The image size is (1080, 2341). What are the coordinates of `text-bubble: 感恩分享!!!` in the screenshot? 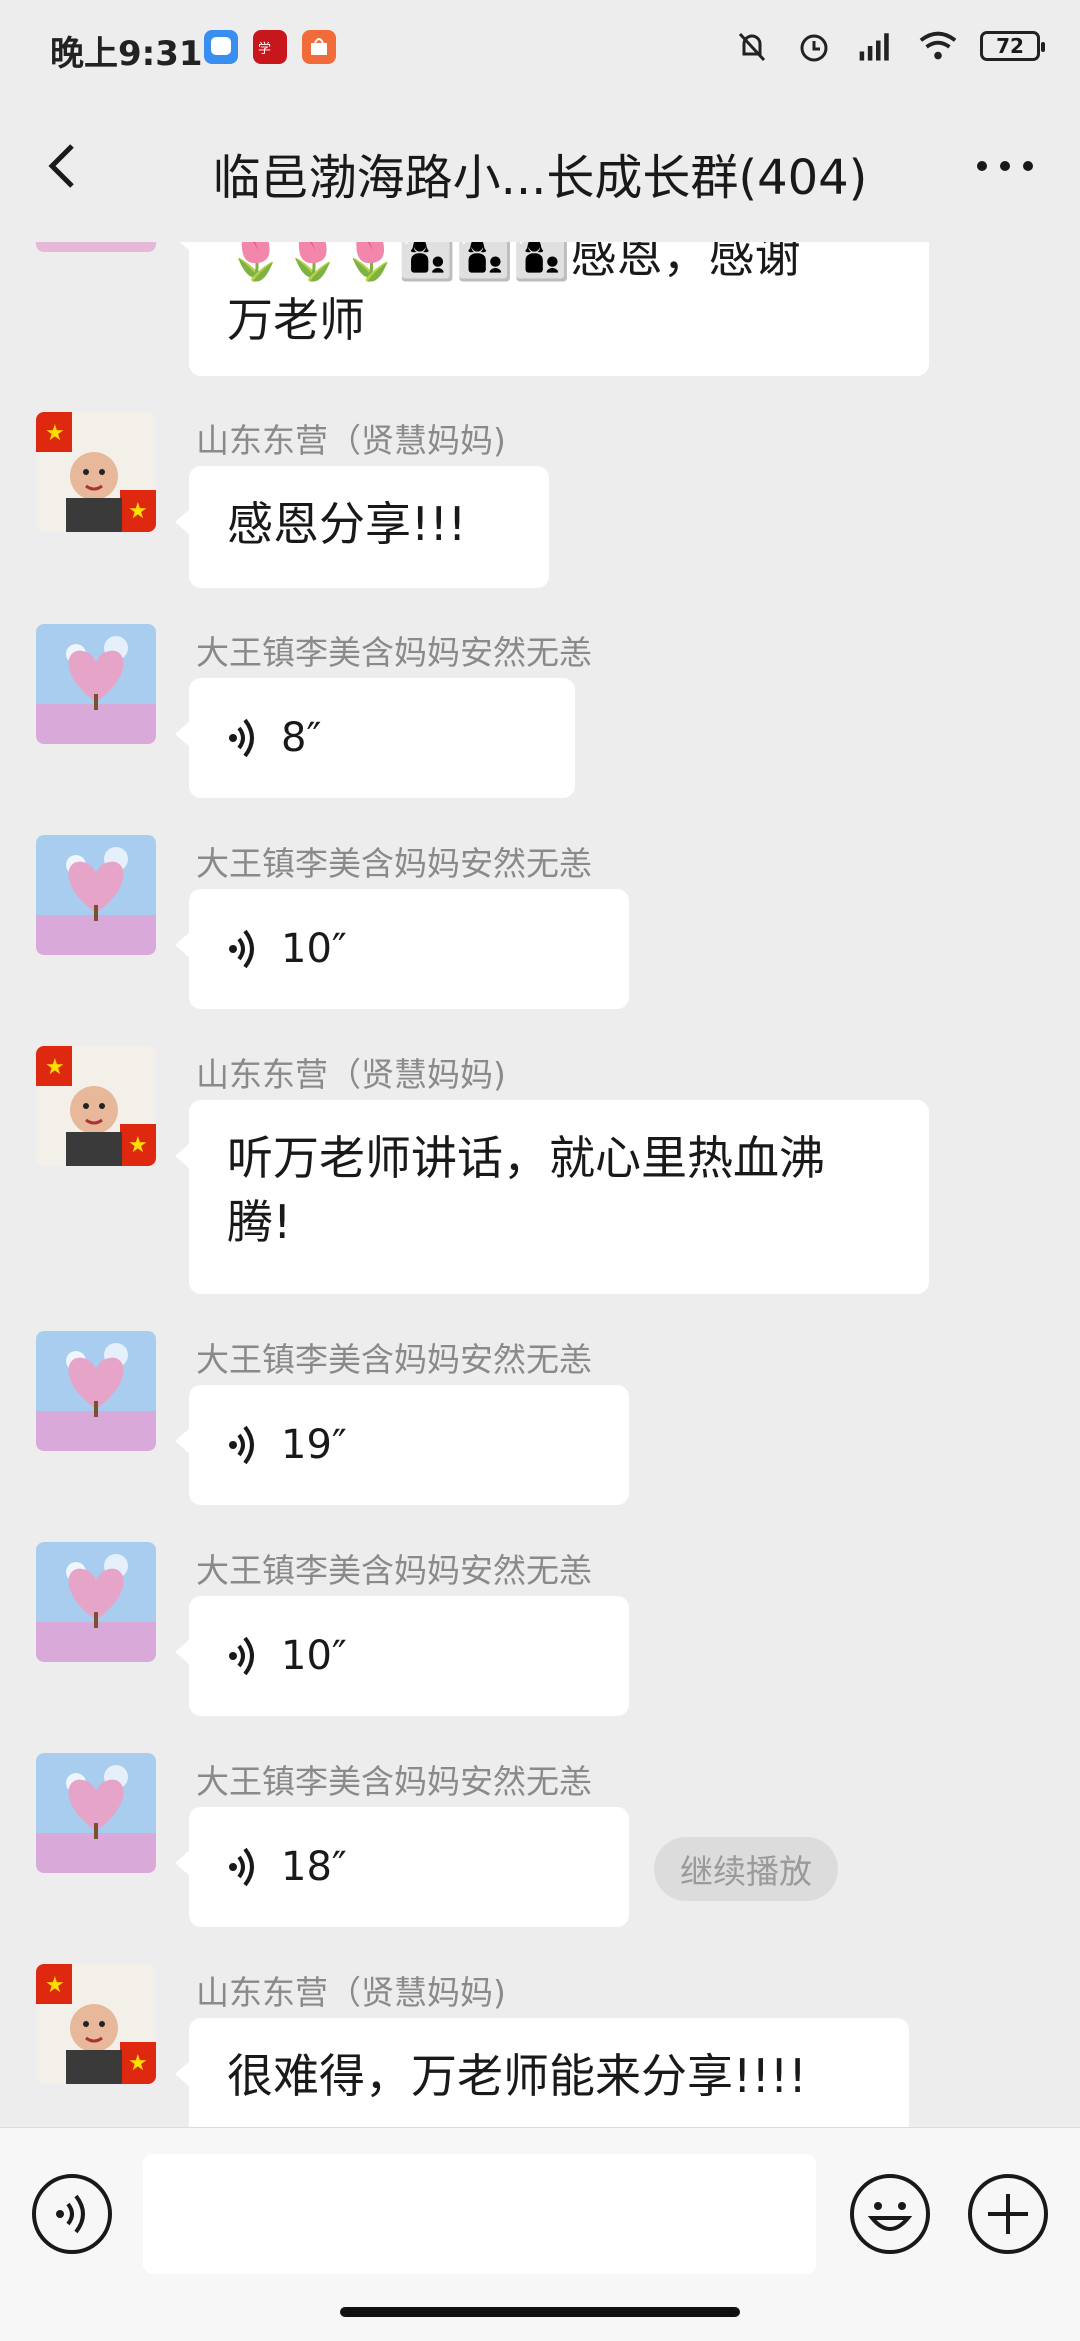 It's located at (362, 527).